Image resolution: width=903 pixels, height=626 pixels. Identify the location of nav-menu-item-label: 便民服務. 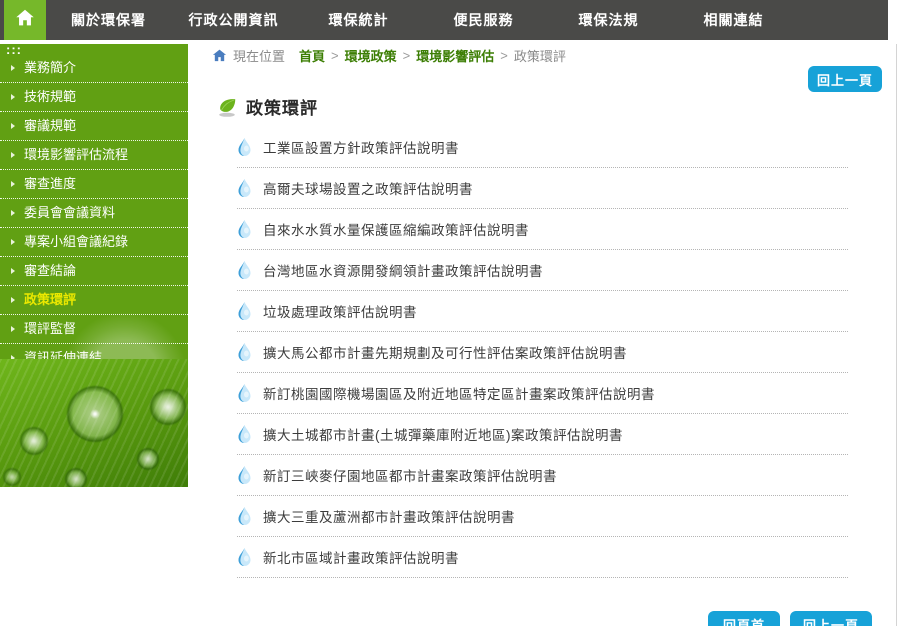
(483, 20).